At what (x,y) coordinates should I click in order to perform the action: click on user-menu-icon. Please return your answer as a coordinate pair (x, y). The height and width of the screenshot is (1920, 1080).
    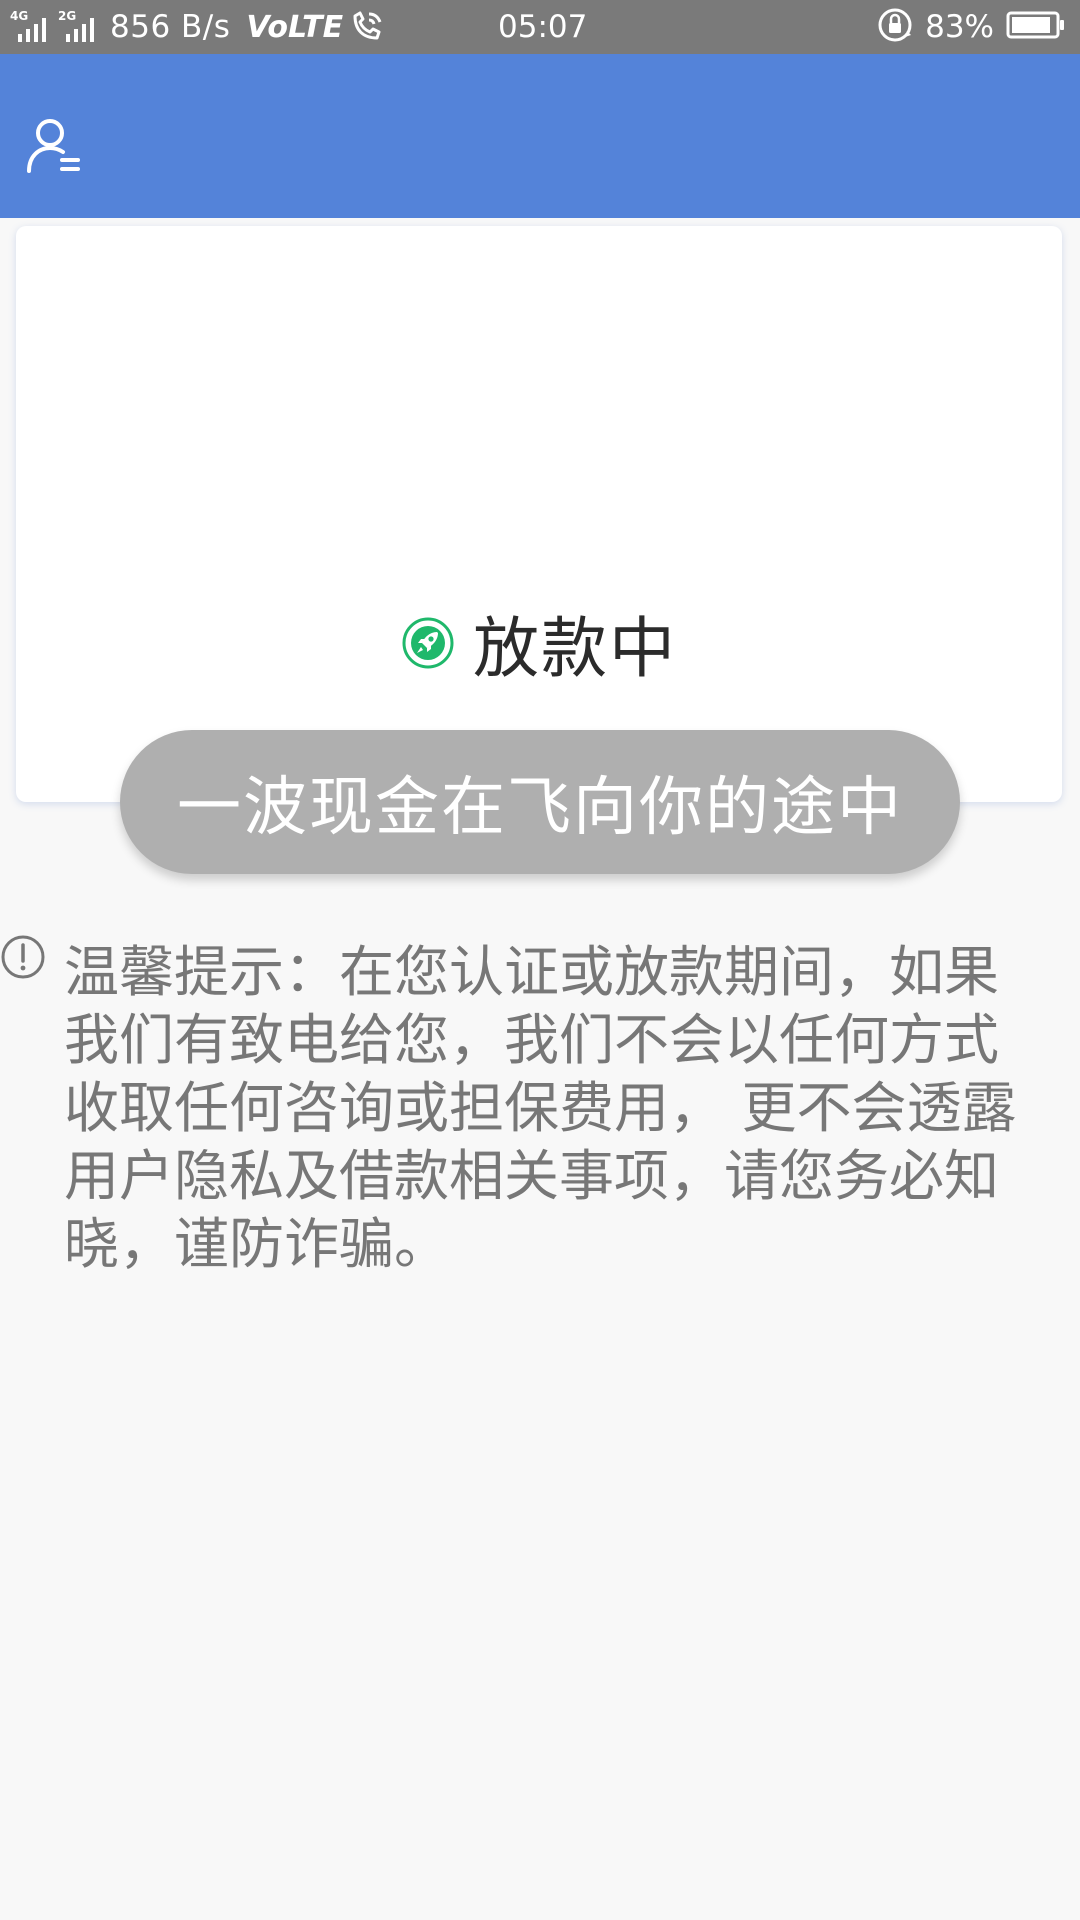
    Looking at the image, I should click on (55, 146).